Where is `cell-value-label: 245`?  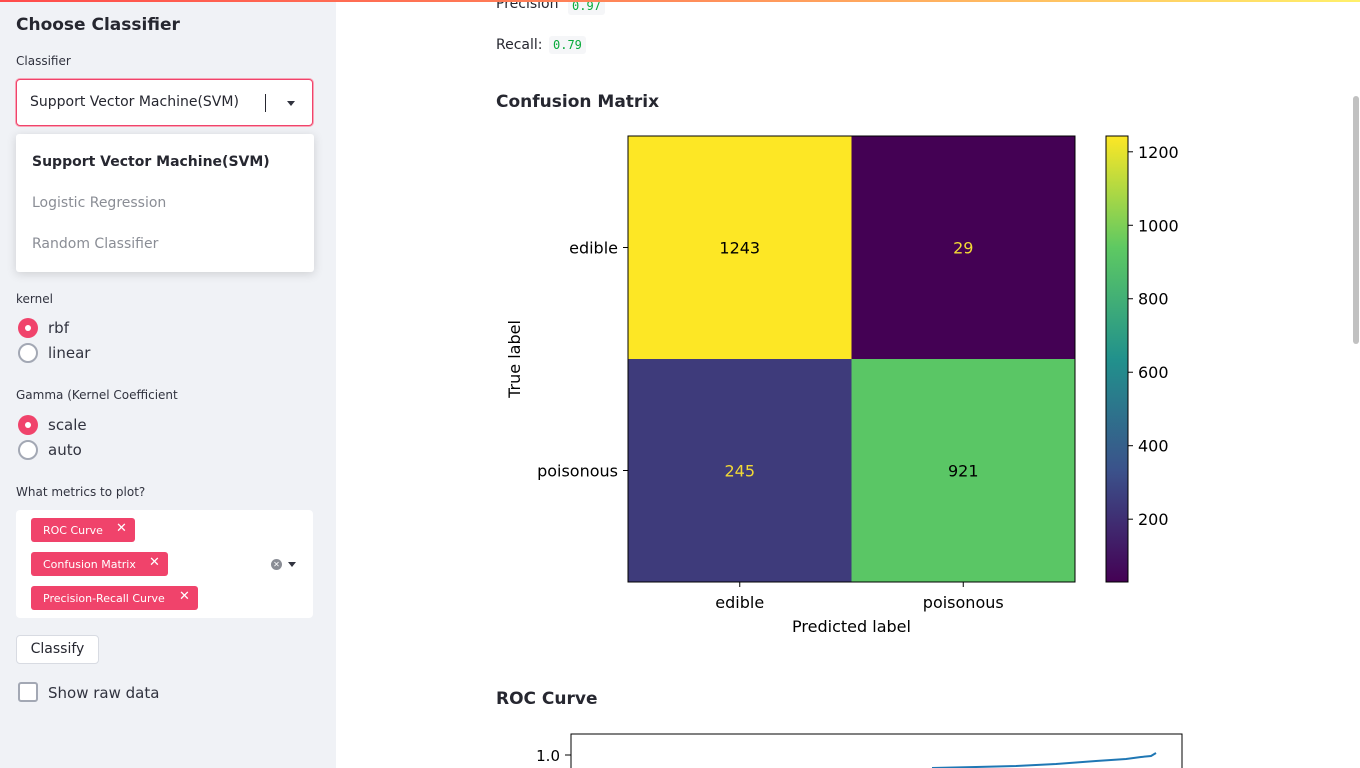 cell-value-label: 245 is located at coordinates (739, 471).